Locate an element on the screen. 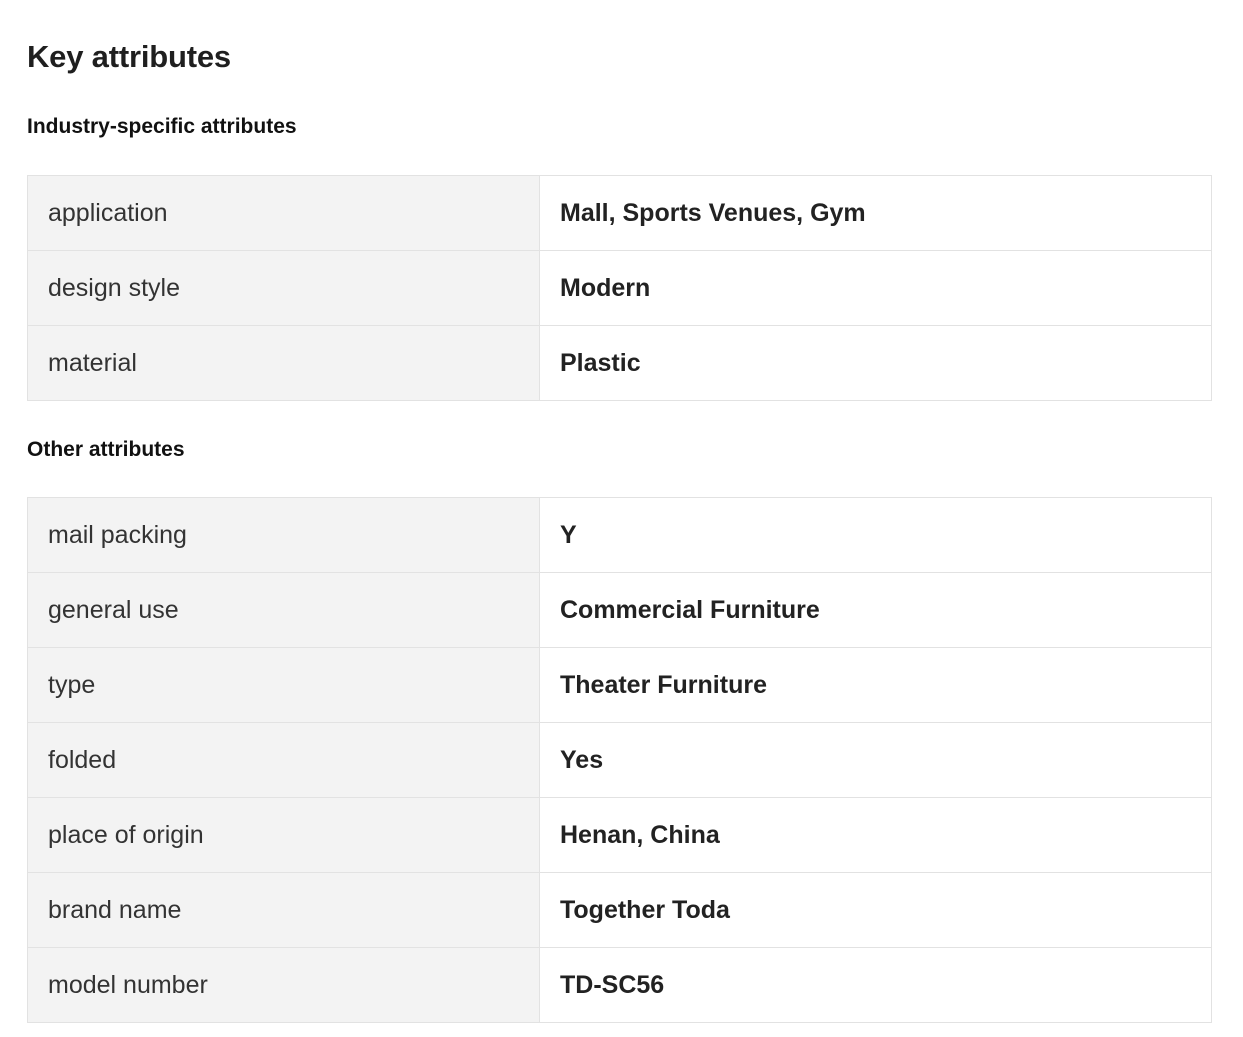  attribute-value: Yes is located at coordinates (875, 760).